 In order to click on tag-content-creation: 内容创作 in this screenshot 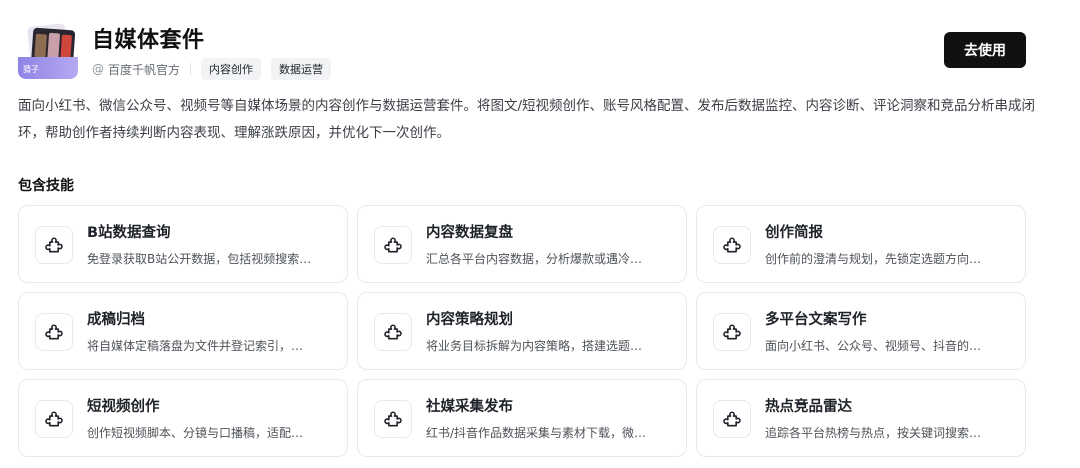, I will do `click(231, 69)`.